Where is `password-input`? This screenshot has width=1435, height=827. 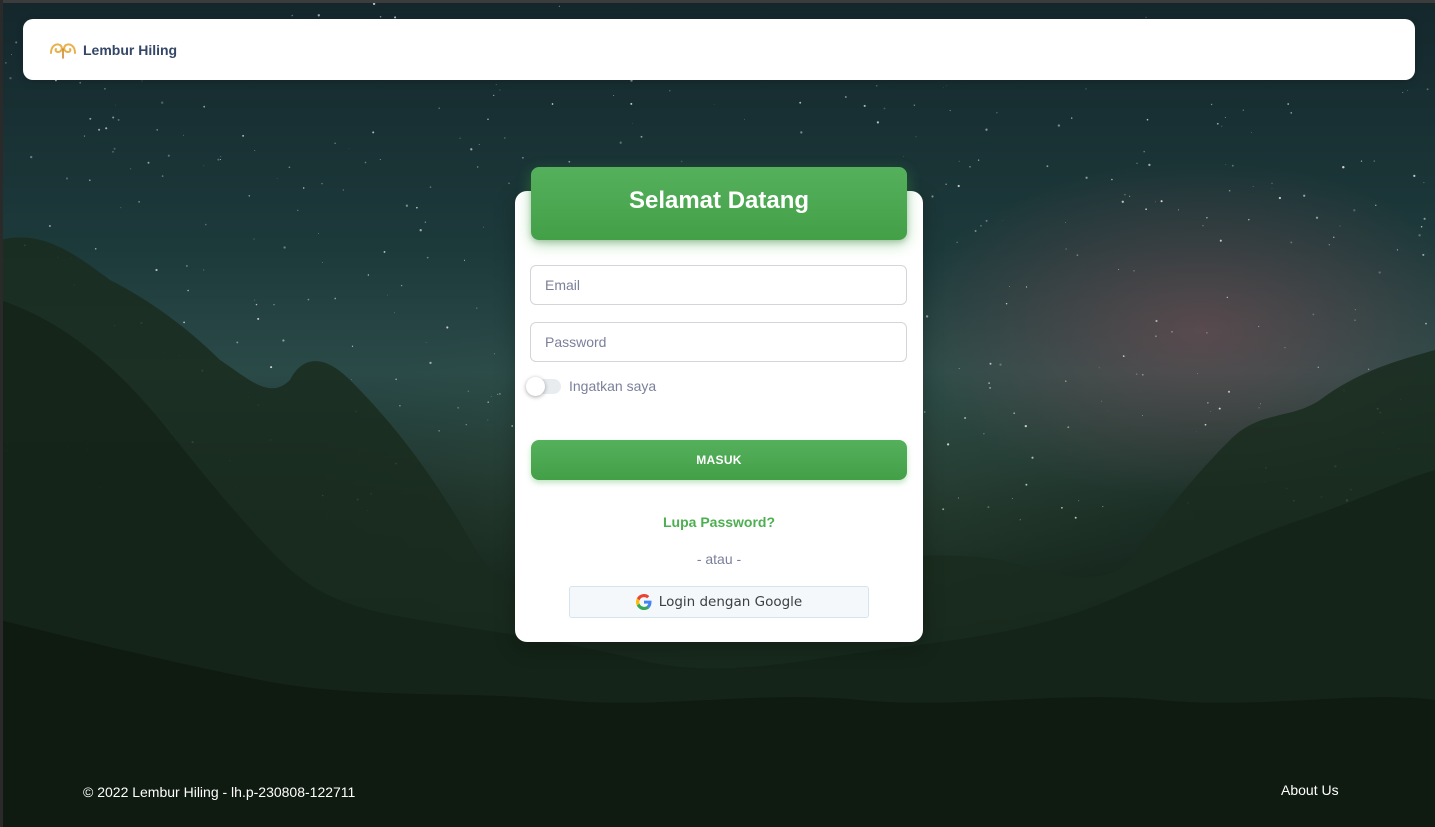
password-input is located at coordinates (718, 342).